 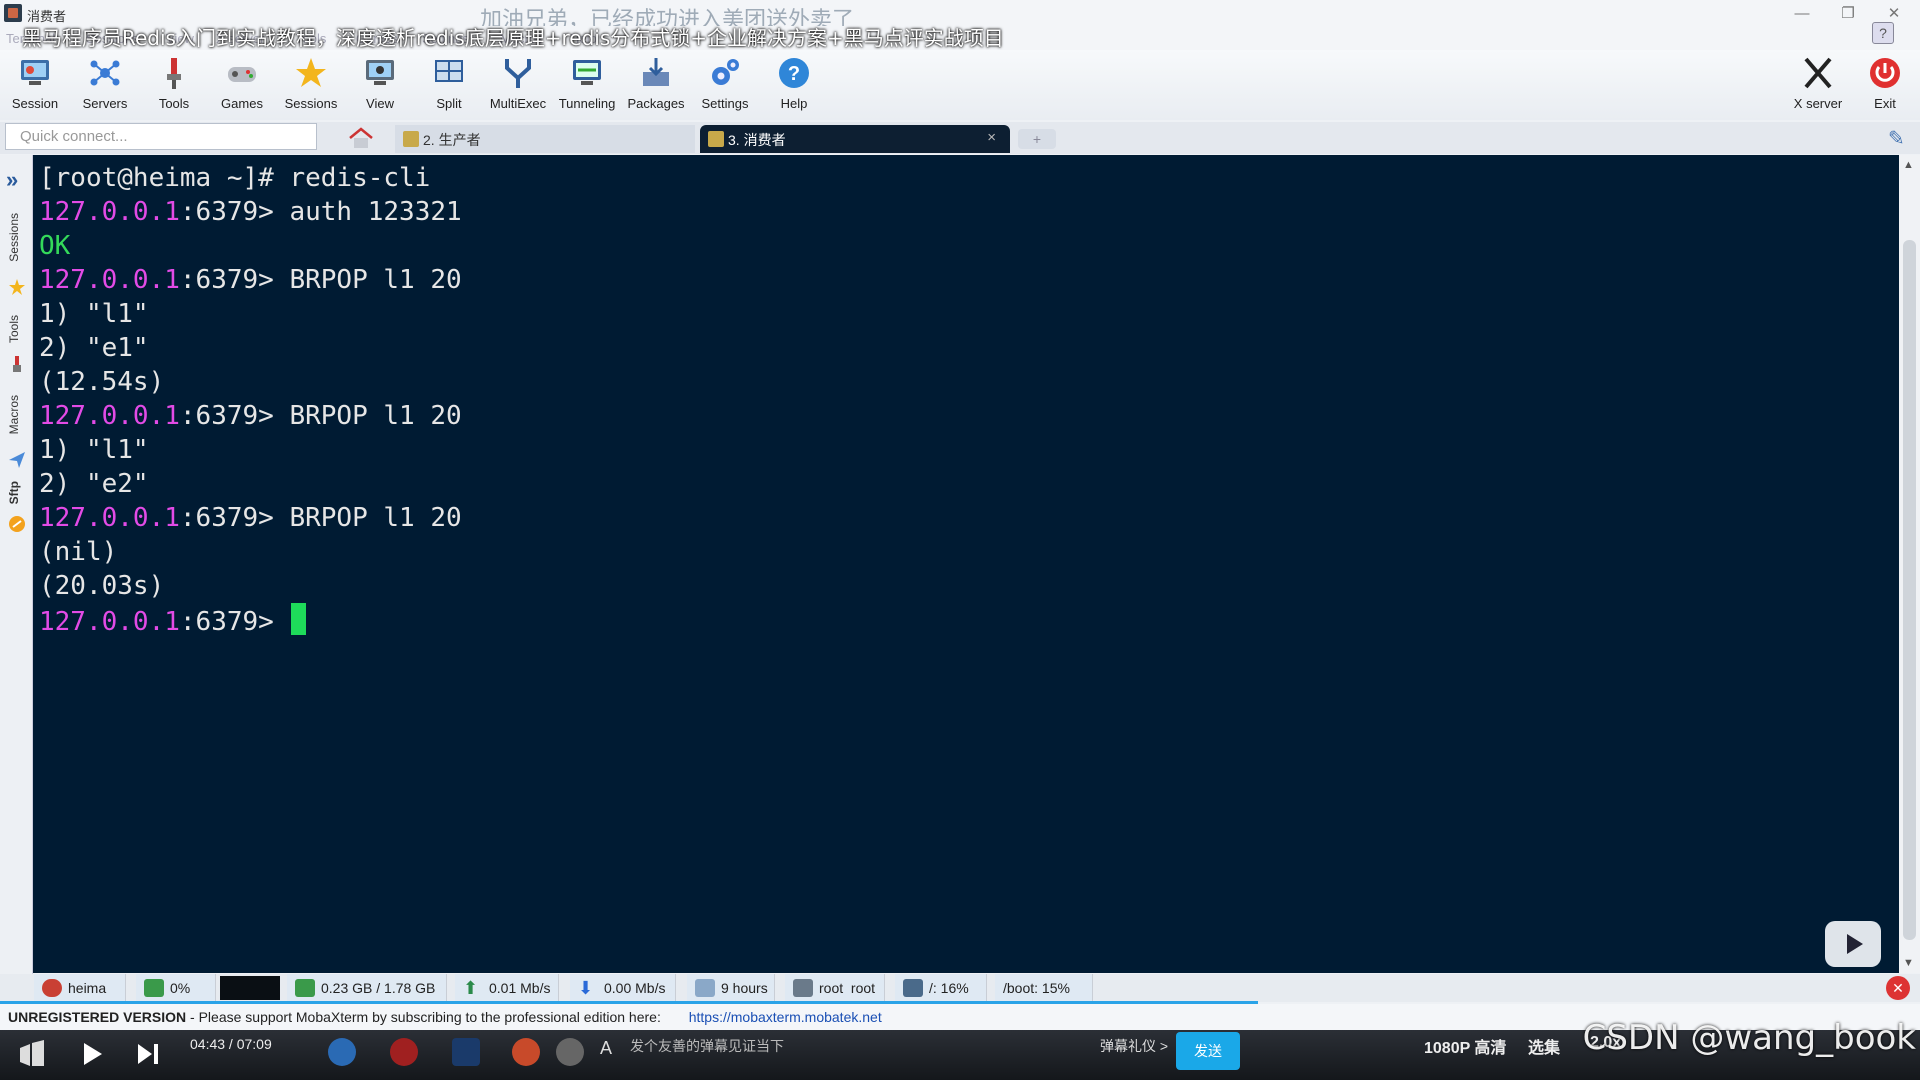 What do you see at coordinates (705, 988) in the screenshot?
I see `uptime-icon` at bounding box center [705, 988].